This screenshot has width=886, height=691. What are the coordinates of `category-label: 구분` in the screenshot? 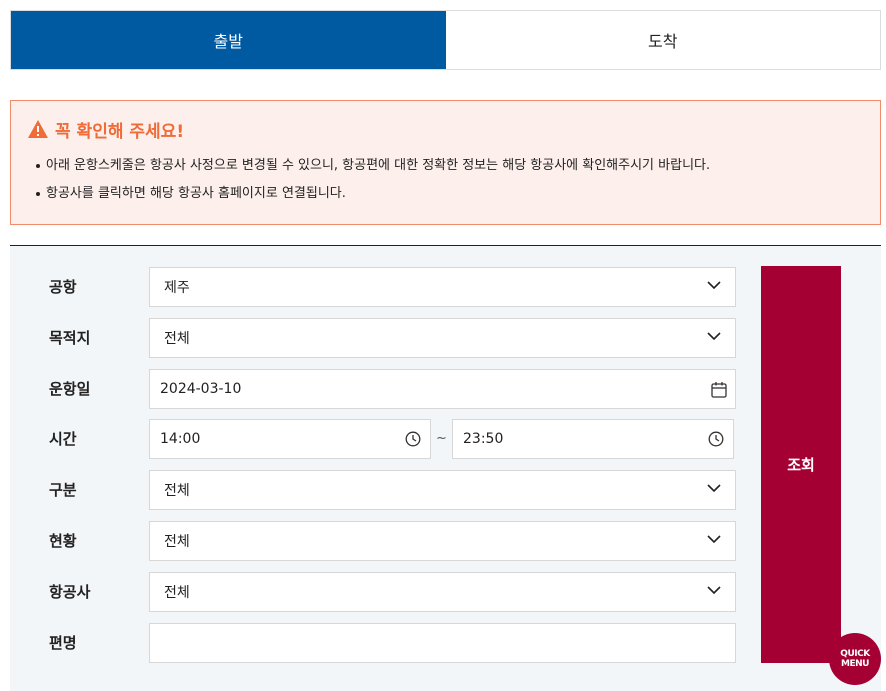 It's located at (63, 490).